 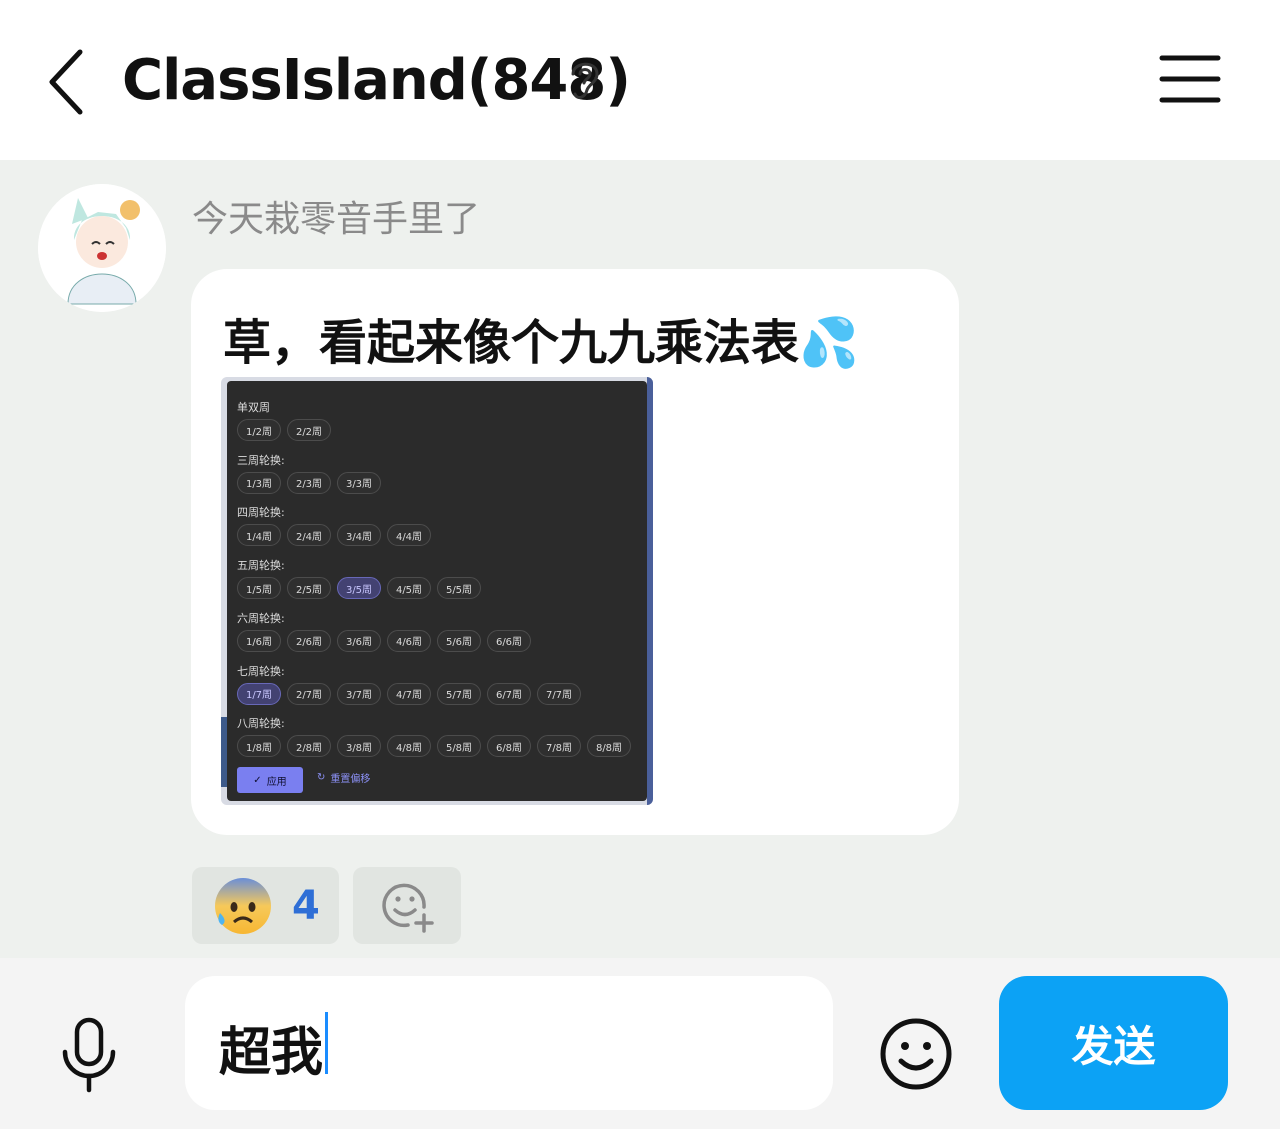 I want to click on add-reaction-icon, so click(x=408, y=908).